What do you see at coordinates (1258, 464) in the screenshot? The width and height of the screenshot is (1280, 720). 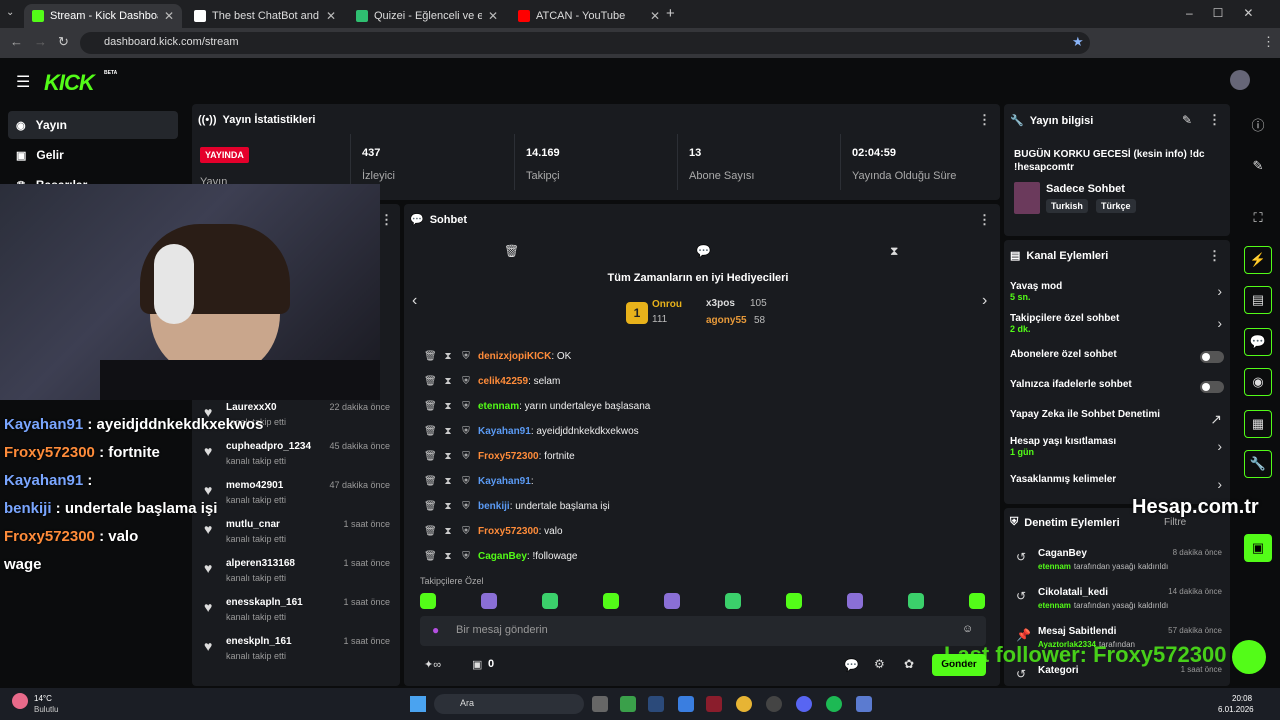 I see `wrench-rail-icon: 🔧` at bounding box center [1258, 464].